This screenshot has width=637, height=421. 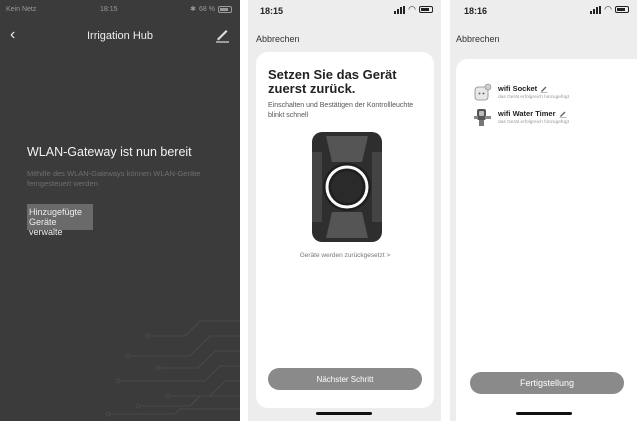 I want to click on status-bar: 18:16 ◠, so click(x=543, y=12).